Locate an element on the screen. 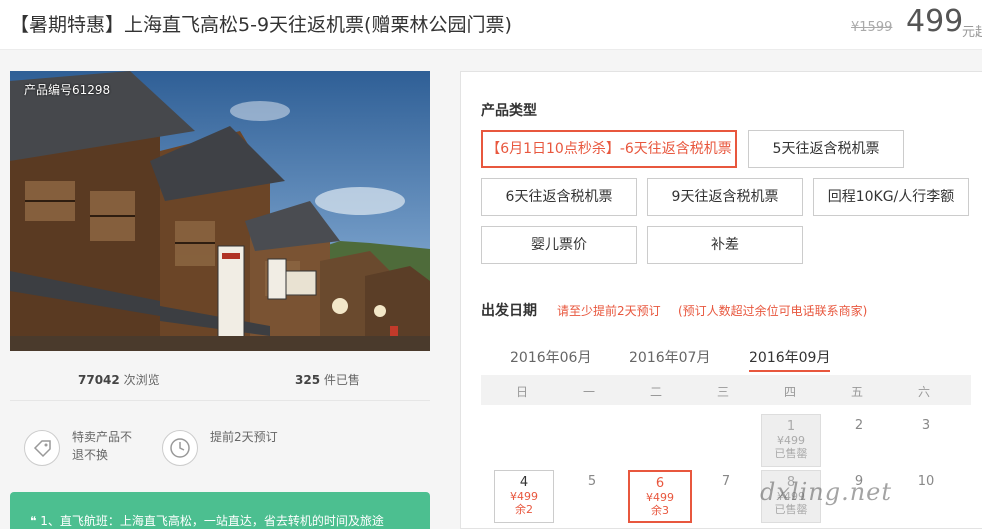  product-option-6day: 6天往返含税机票 is located at coordinates (559, 197).